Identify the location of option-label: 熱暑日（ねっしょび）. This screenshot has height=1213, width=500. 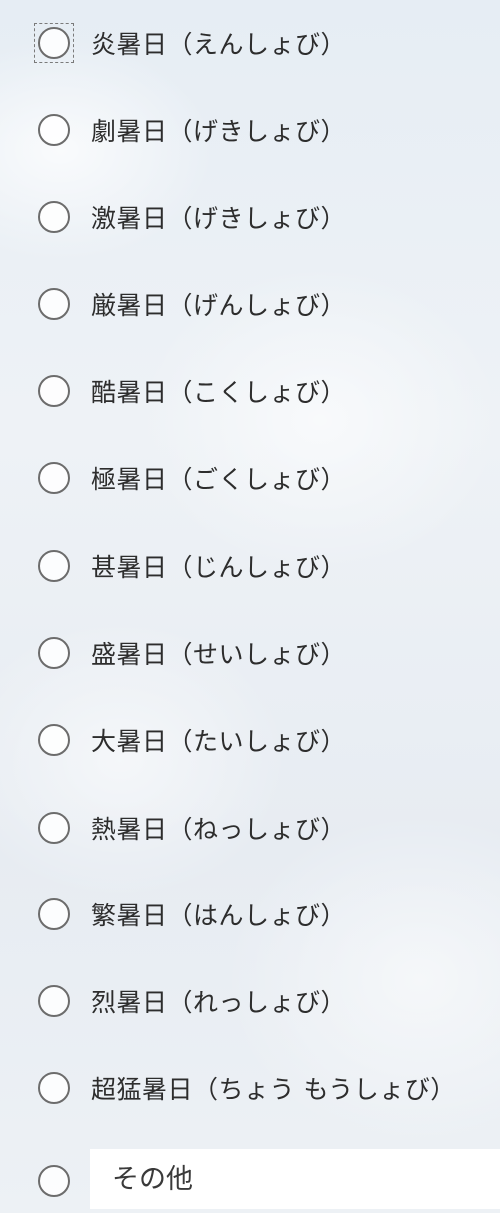
(219, 829).